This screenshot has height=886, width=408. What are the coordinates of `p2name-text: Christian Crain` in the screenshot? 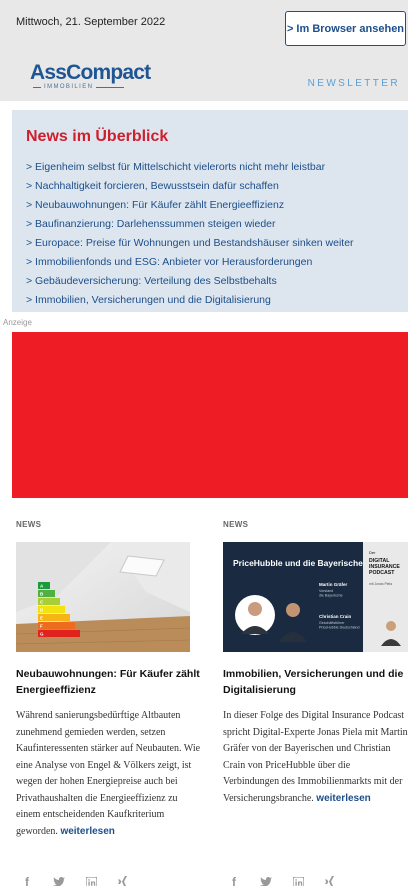 It's located at (335, 616).